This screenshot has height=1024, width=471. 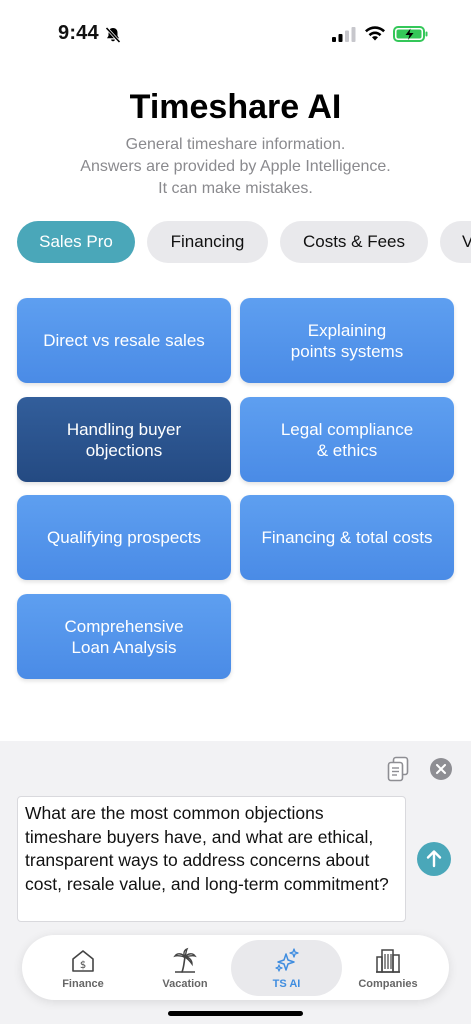 What do you see at coordinates (286, 984) in the screenshot?
I see `tab-bar-label: TS AI` at bounding box center [286, 984].